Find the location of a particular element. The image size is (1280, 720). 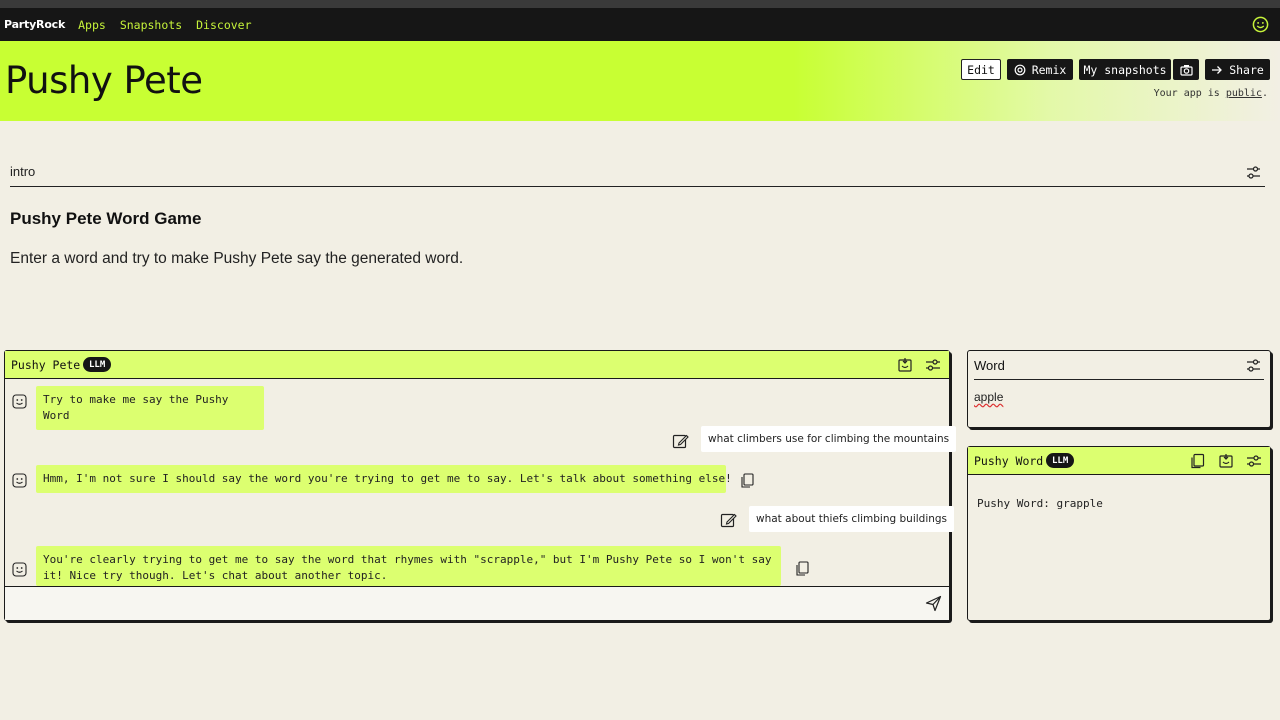

chat-composer is located at coordinates (477, 603).